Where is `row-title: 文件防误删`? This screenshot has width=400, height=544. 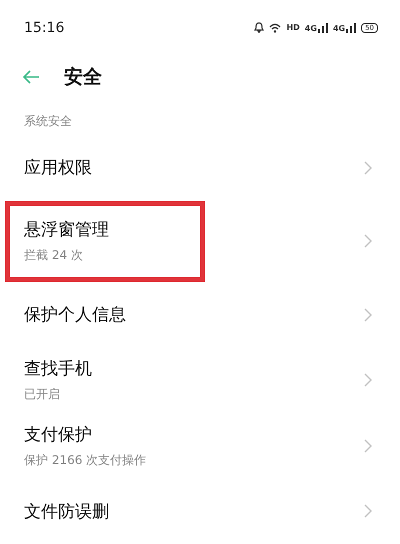
row-title: 文件防误删 is located at coordinates (66, 511).